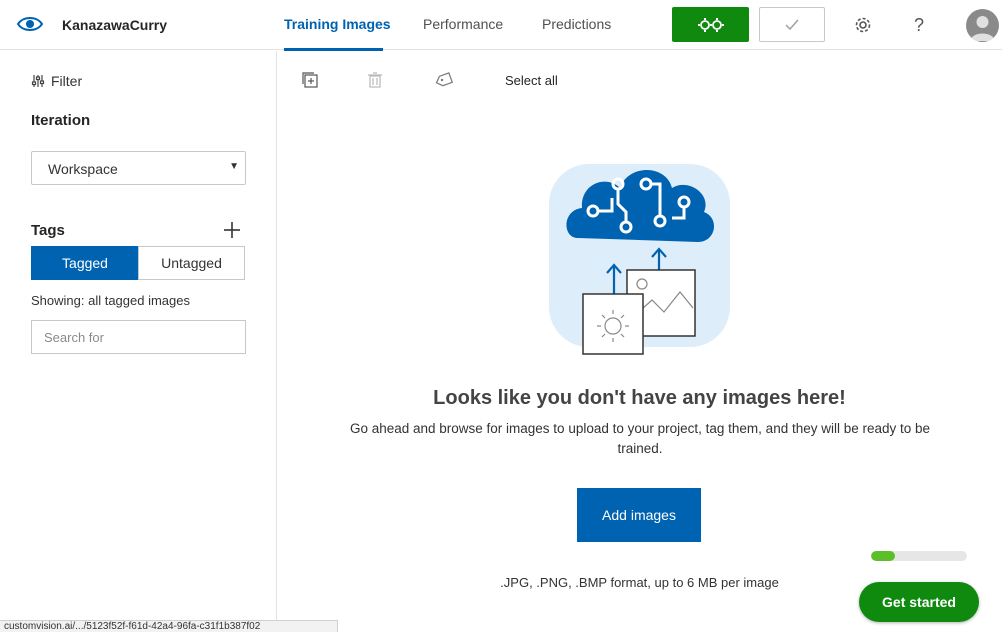  Describe the element at coordinates (576, 24) in the screenshot. I see `tab-predictions: Predictions` at that location.